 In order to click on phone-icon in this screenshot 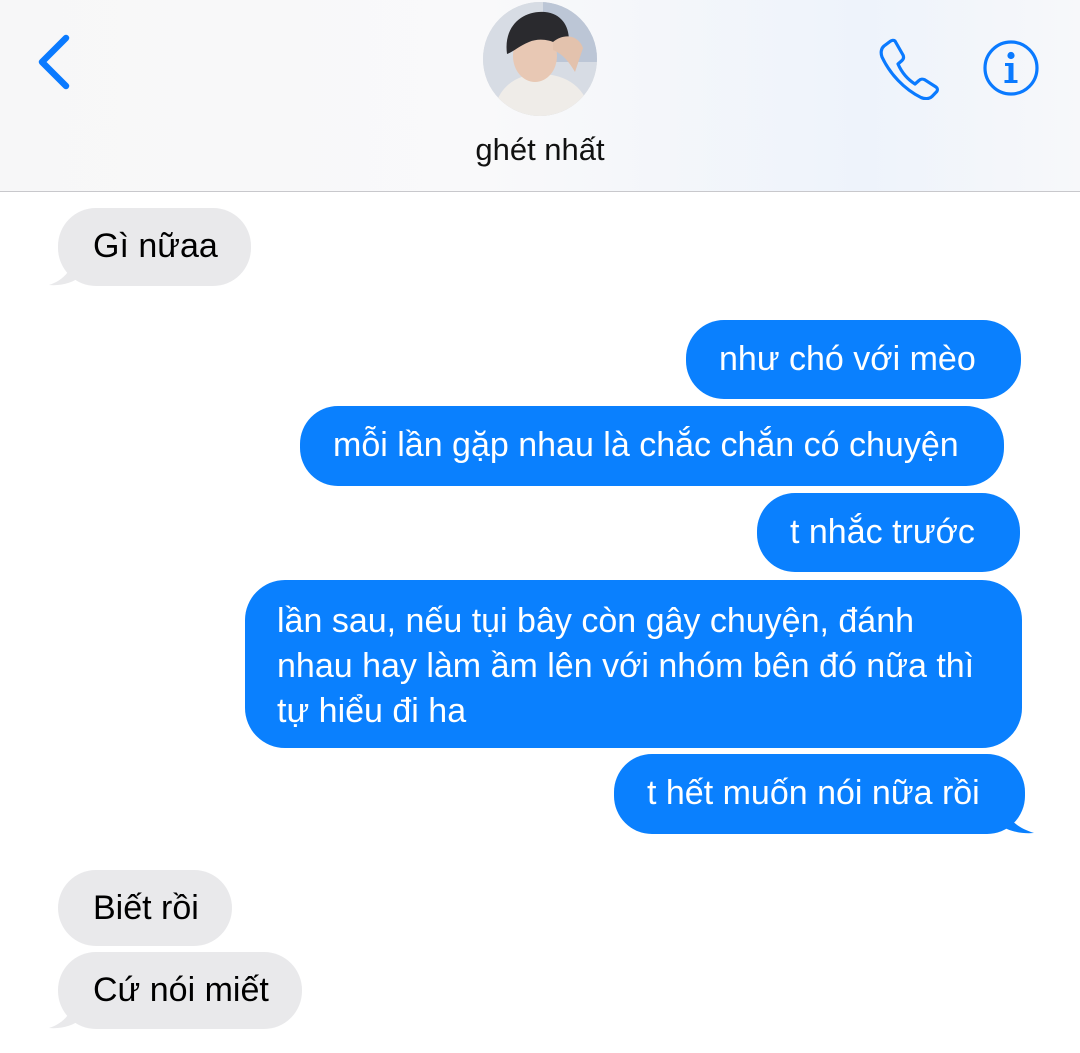, I will do `click(909, 69)`.